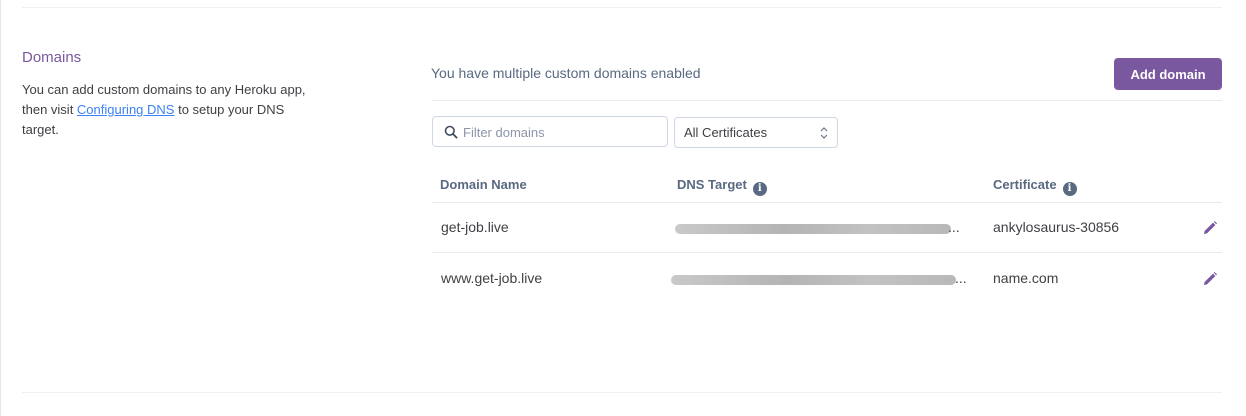 Image resolution: width=1246 pixels, height=416 pixels. What do you see at coordinates (566, 73) in the screenshot?
I see `domains-status-text: You have multiple custom domains enabled` at bounding box center [566, 73].